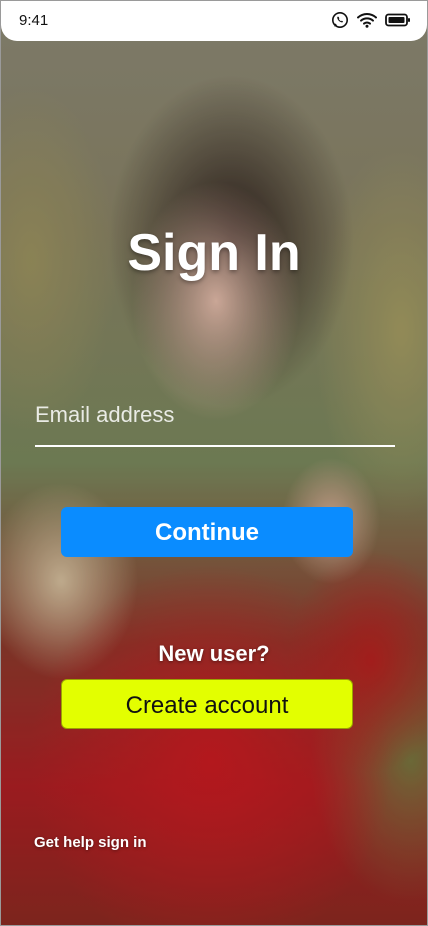 The height and width of the screenshot is (926, 428). I want to click on new-user-label: New user?, so click(214, 653).